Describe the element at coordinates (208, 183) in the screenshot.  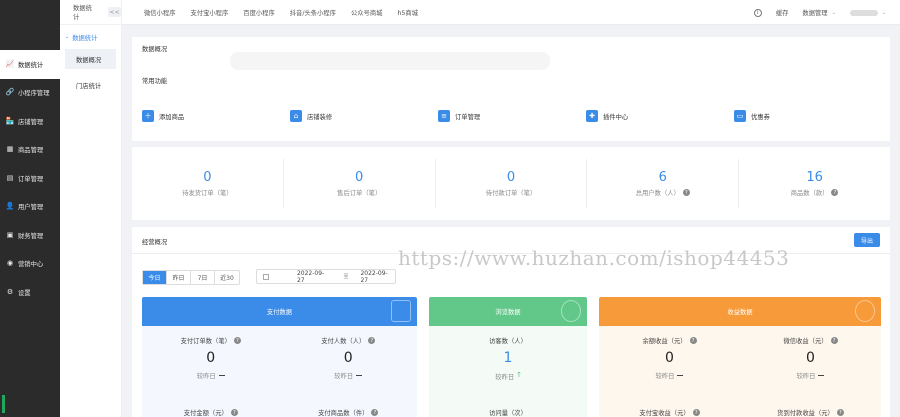
I see `stat-pending-shipment: 0 待发货订单（笔）` at that location.